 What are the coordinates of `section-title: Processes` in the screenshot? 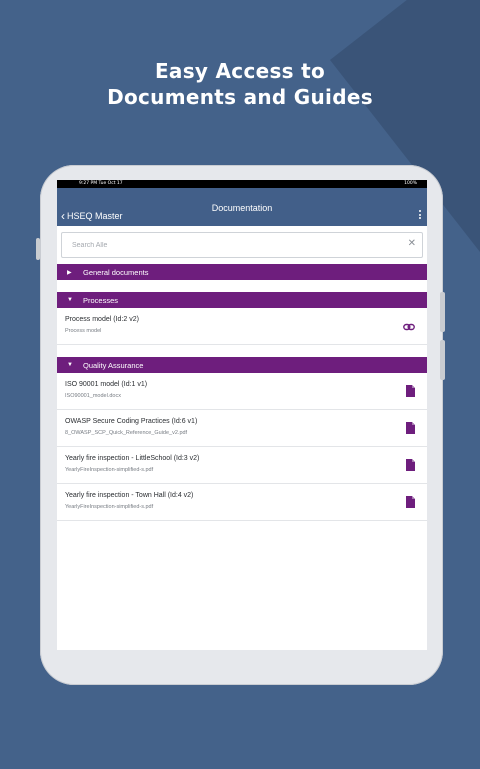 It's located at (101, 300).